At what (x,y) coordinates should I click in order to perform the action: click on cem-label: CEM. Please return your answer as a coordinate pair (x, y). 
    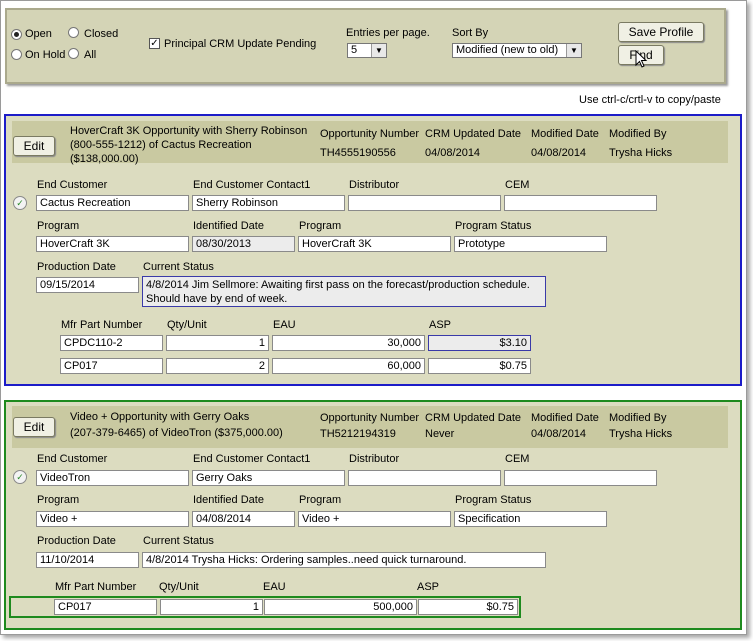
    Looking at the image, I should click on (517, 185).